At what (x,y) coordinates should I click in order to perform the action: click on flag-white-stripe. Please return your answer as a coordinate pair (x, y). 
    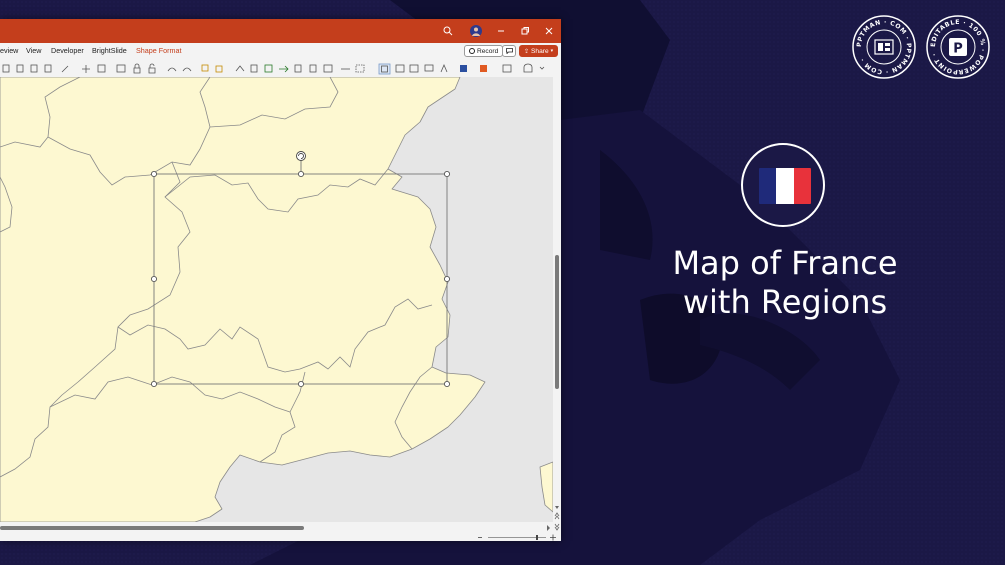
    Looking at the image, I should click on (785, 186).